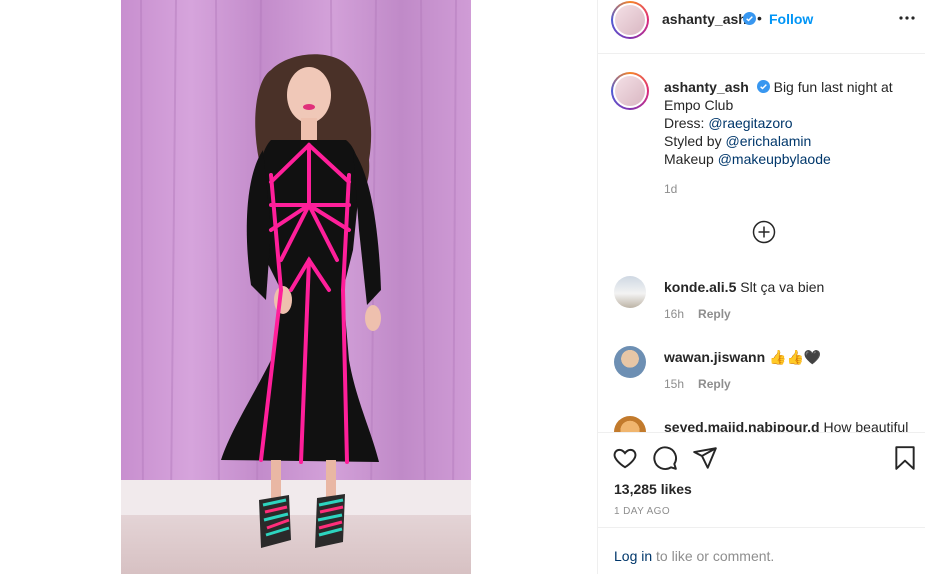 This screenshot has height=574, width=925. I want to click on commenter-username: konde.ali.5, so click(700, 287).